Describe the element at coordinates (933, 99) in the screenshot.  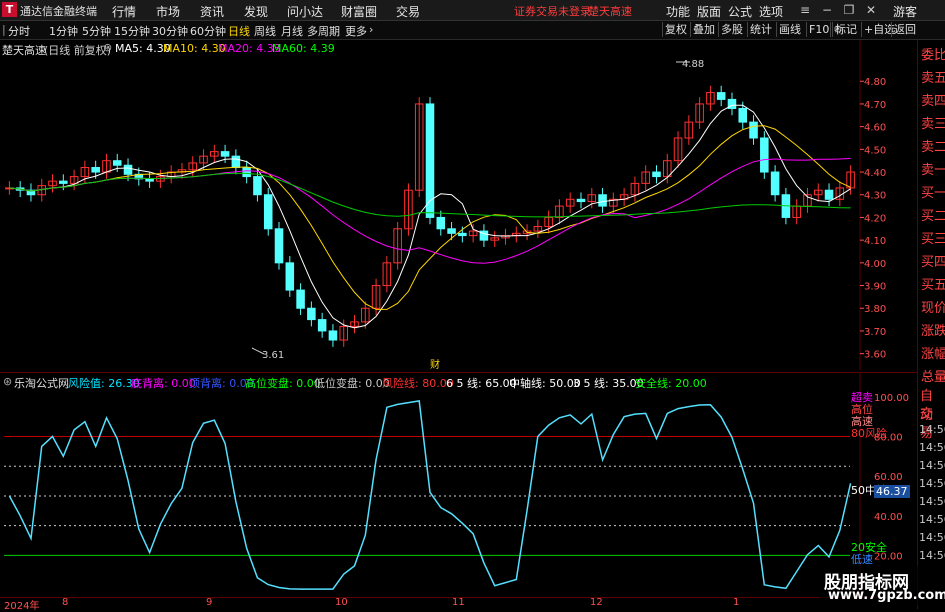
I see `panel-item-ask4: 卖四` at that location.